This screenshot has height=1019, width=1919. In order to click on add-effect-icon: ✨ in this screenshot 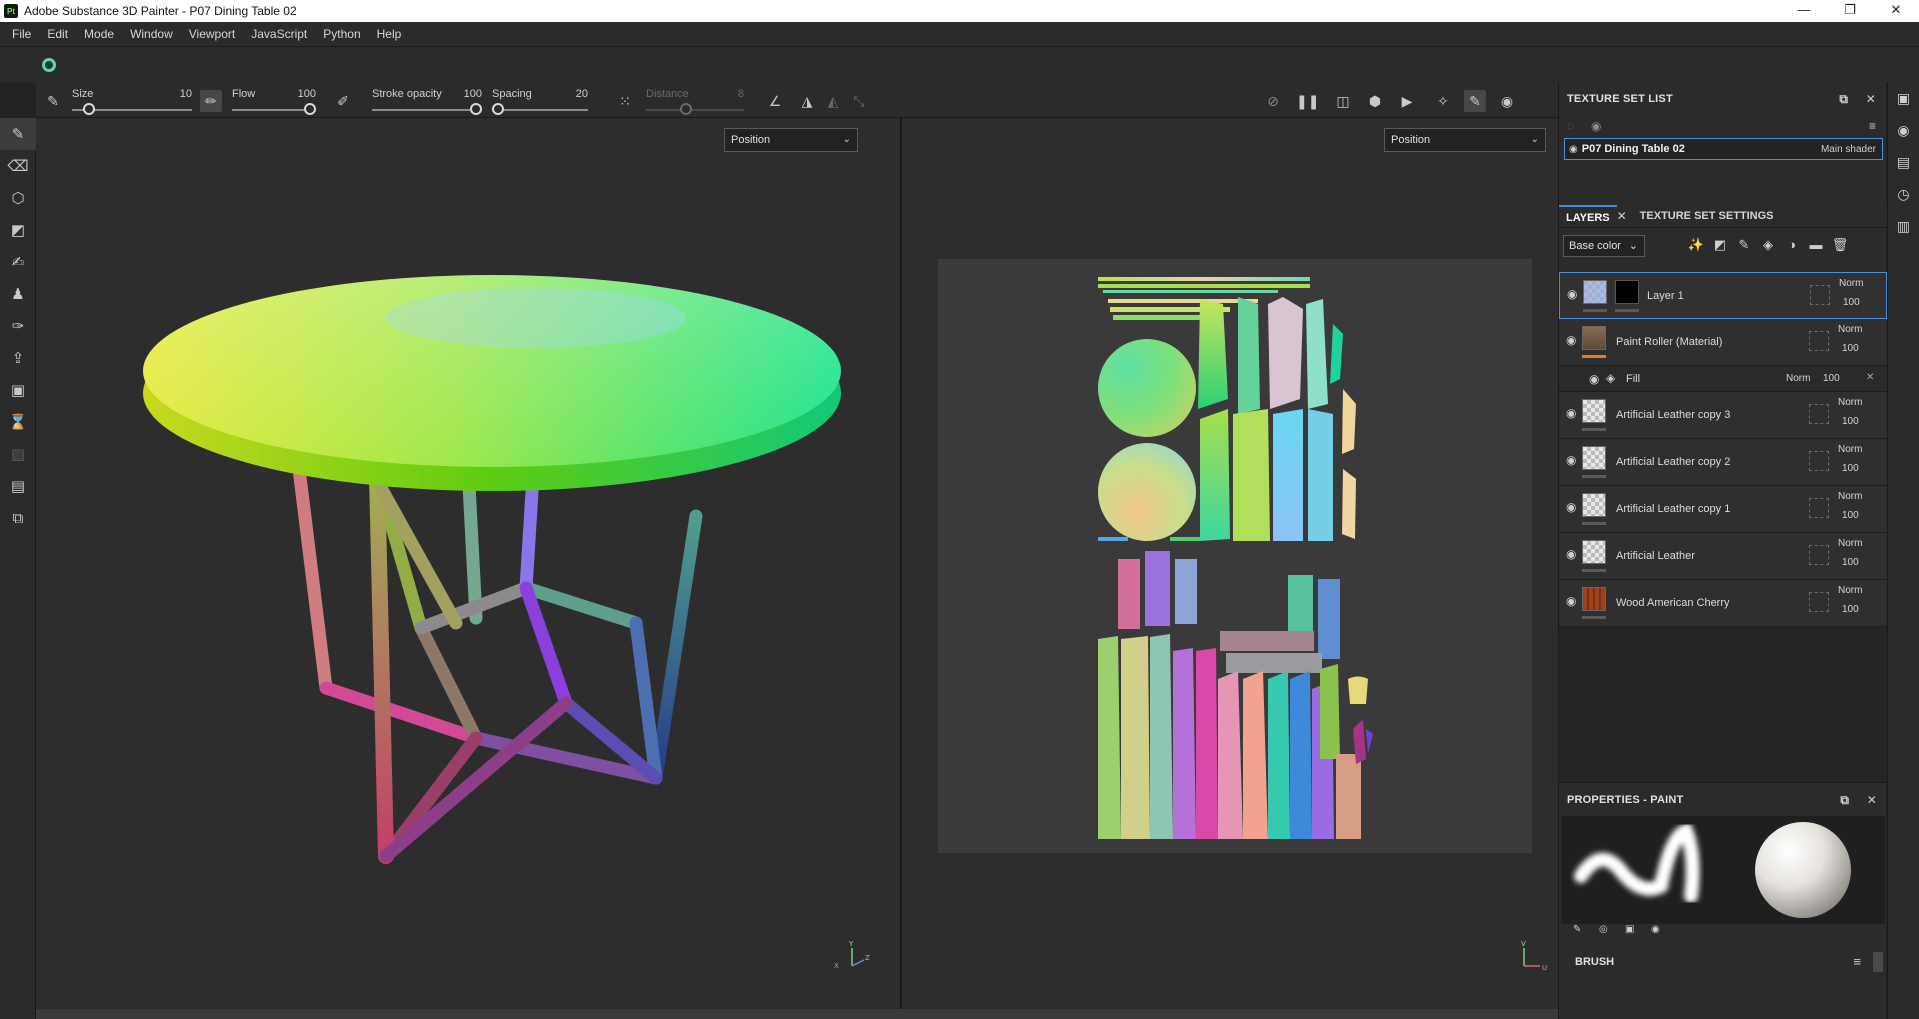, I will do `click(1696, 246)`.